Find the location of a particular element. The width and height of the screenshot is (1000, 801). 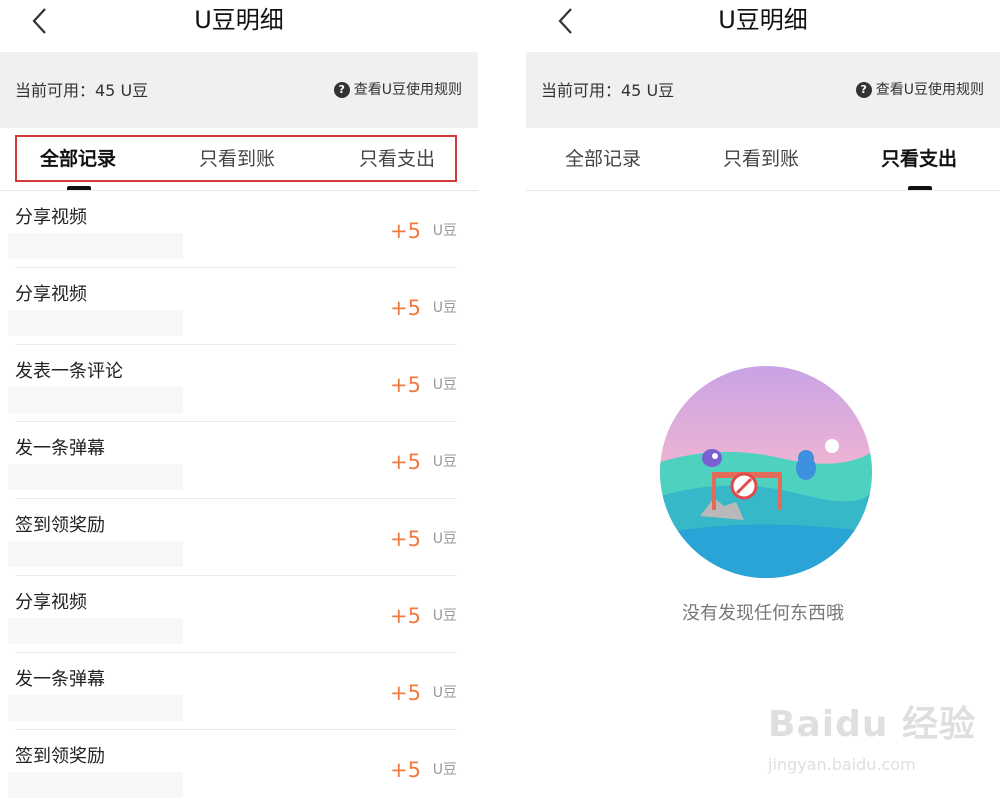

list-item: 发表一条评论 +5 U豆 is located at coordinates (232, 383).